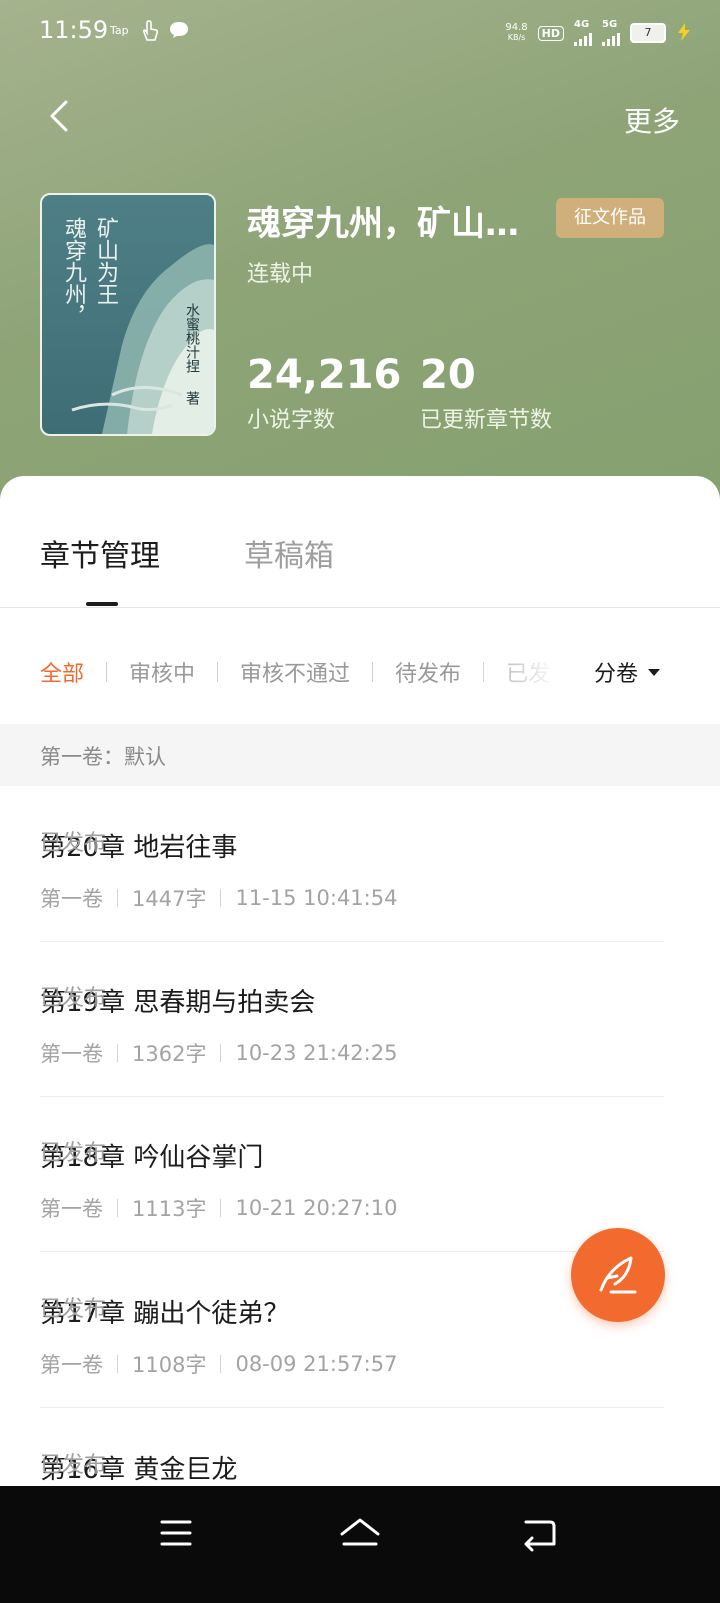 This screenshot has height=1603, width=720. Describe the element at coordinates (352, 864) in the screenshot. I see `chapter-row: 第20章 地岩往事 已发布 第一卷 1447字 11-15 10:41:54` at that location.